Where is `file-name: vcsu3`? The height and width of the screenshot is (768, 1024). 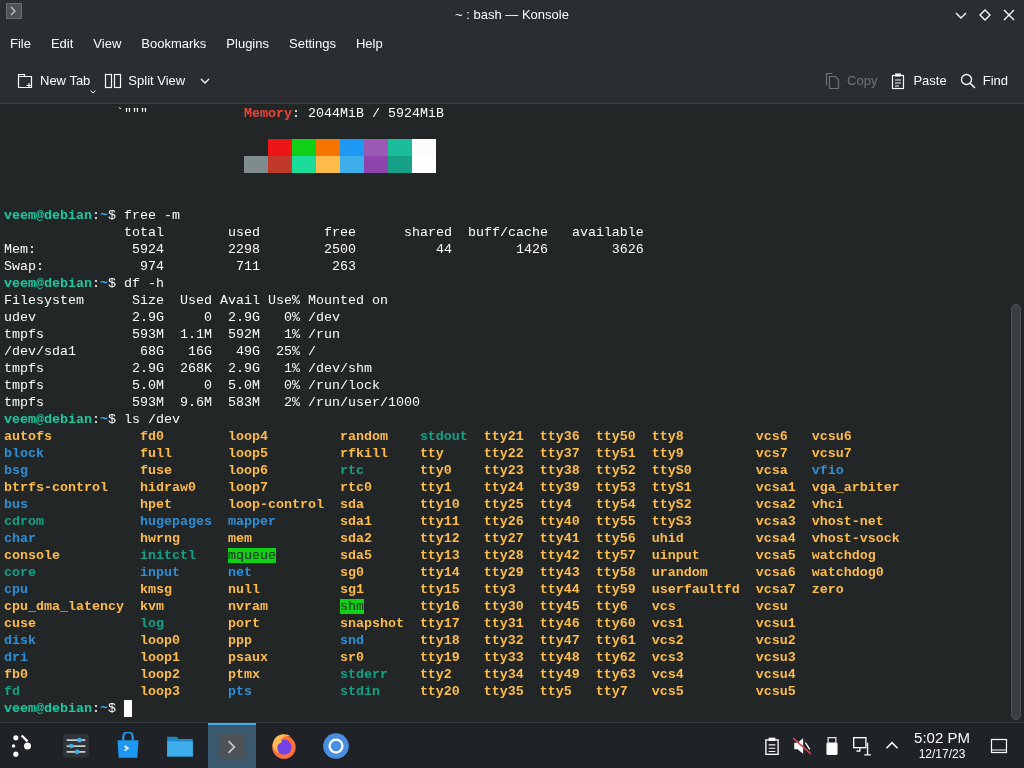 file-name: vcsu3 is located at coordinates (775, 657).